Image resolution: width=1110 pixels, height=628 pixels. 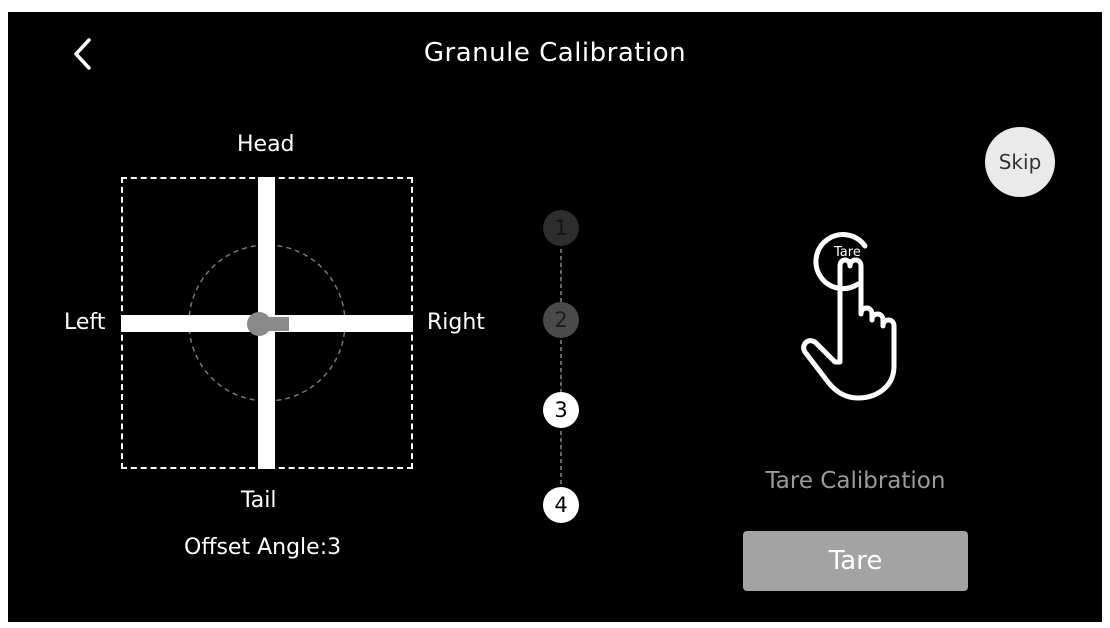 What do you see at coordinates (561, 373) in the screenshot?
I see `step-connector` at bounding box center [561, 373].